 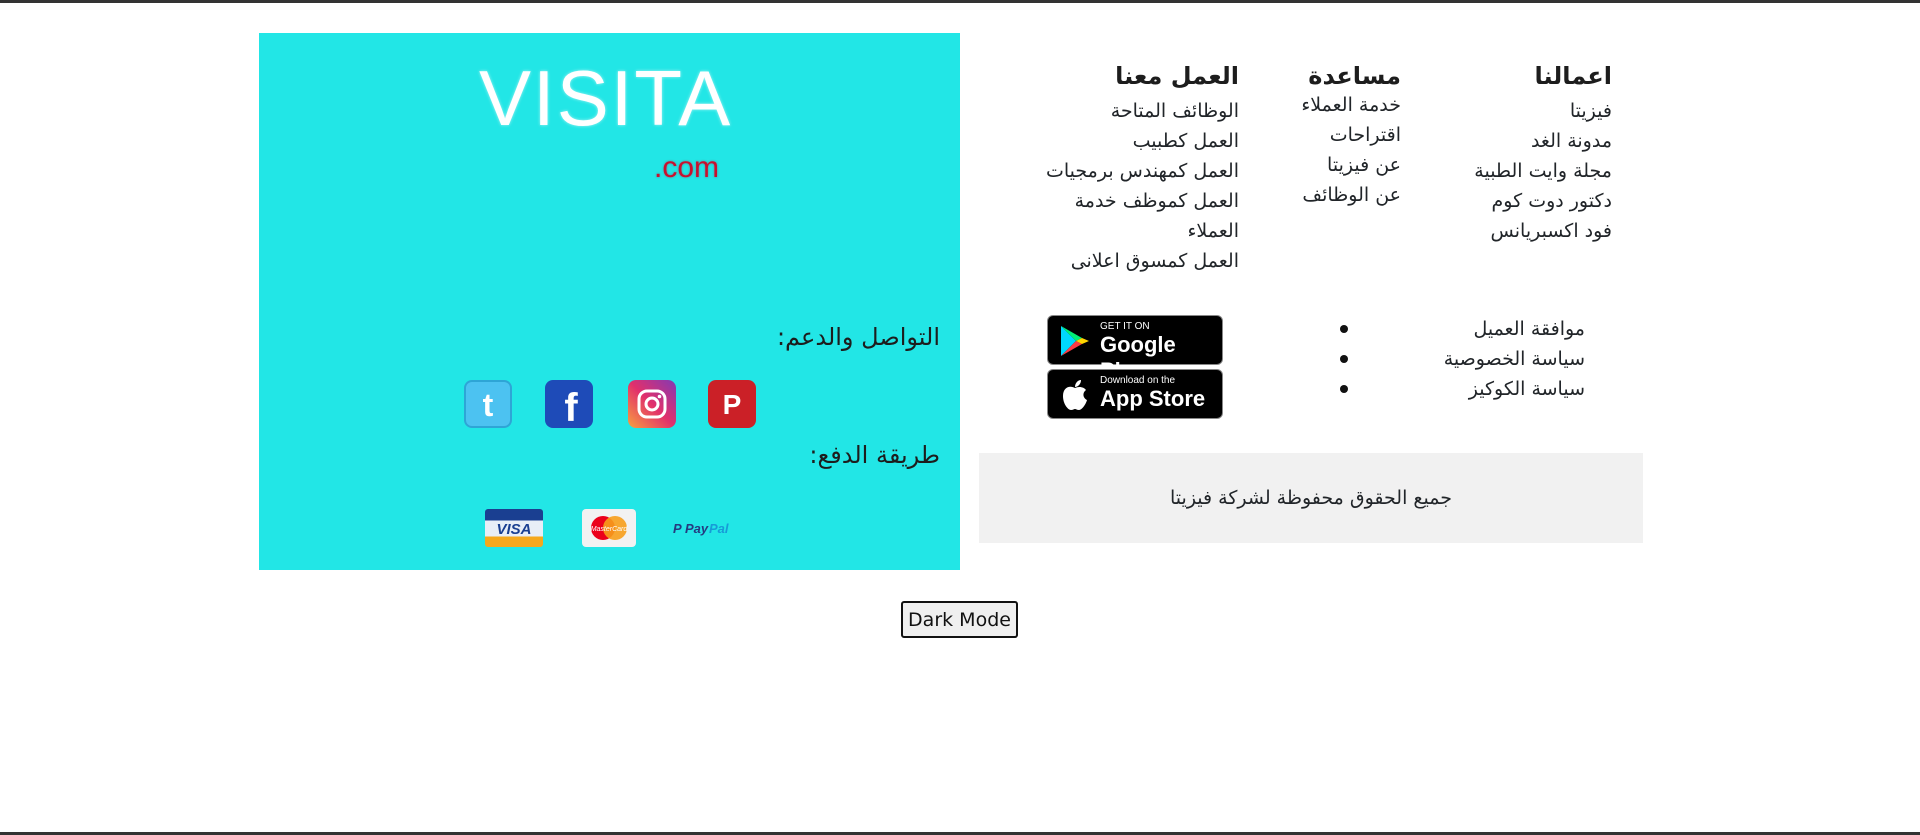 I want to click on twitter-icon: t, so click(x=488, y=404).